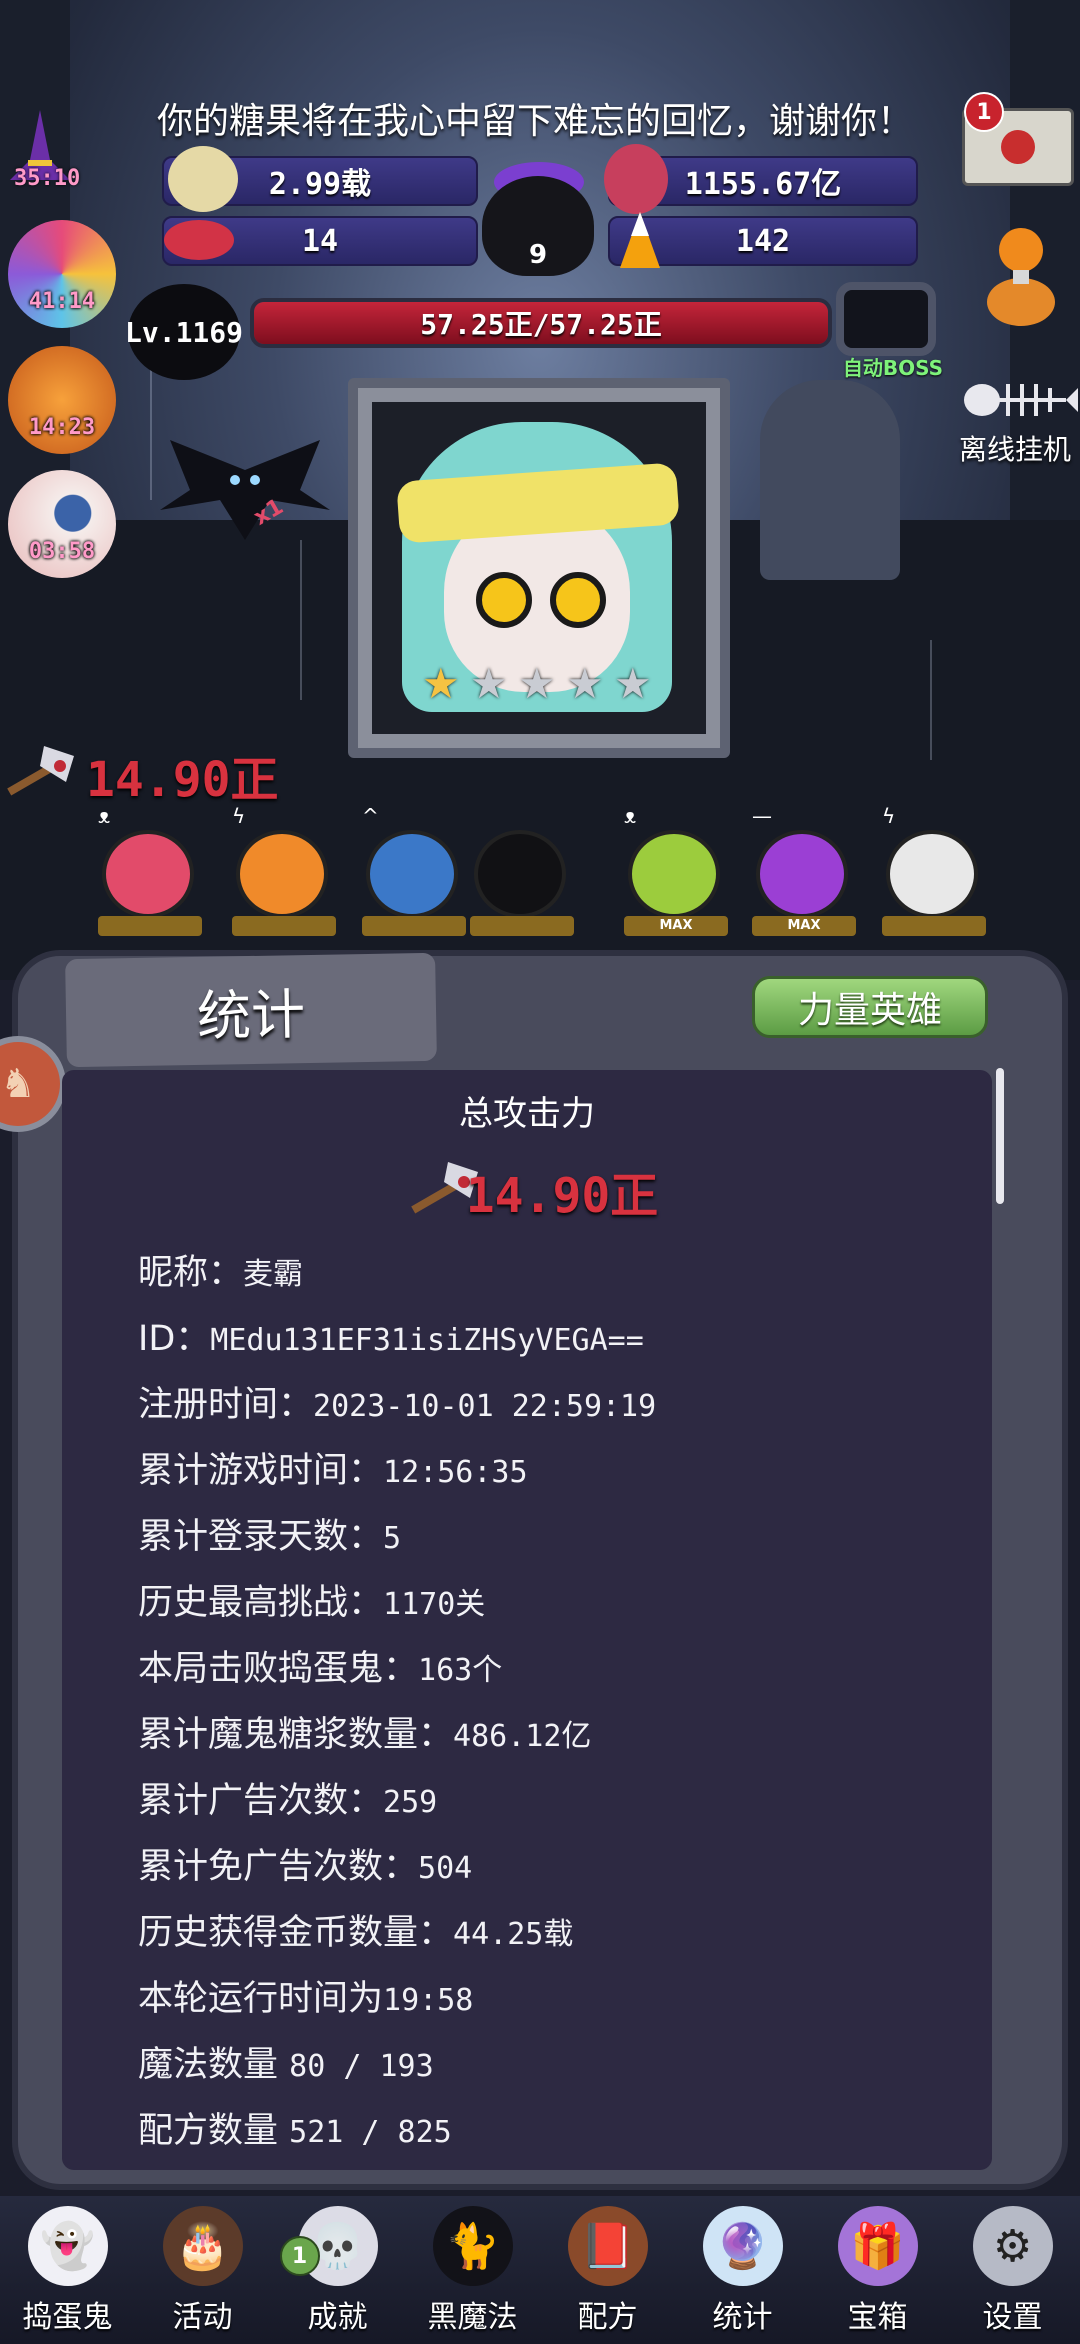  What do you see at coordinates (608, 2266) in the screenshot?
I see `nav-item-4: 📕 配方` at bounding box center [608, 2266].